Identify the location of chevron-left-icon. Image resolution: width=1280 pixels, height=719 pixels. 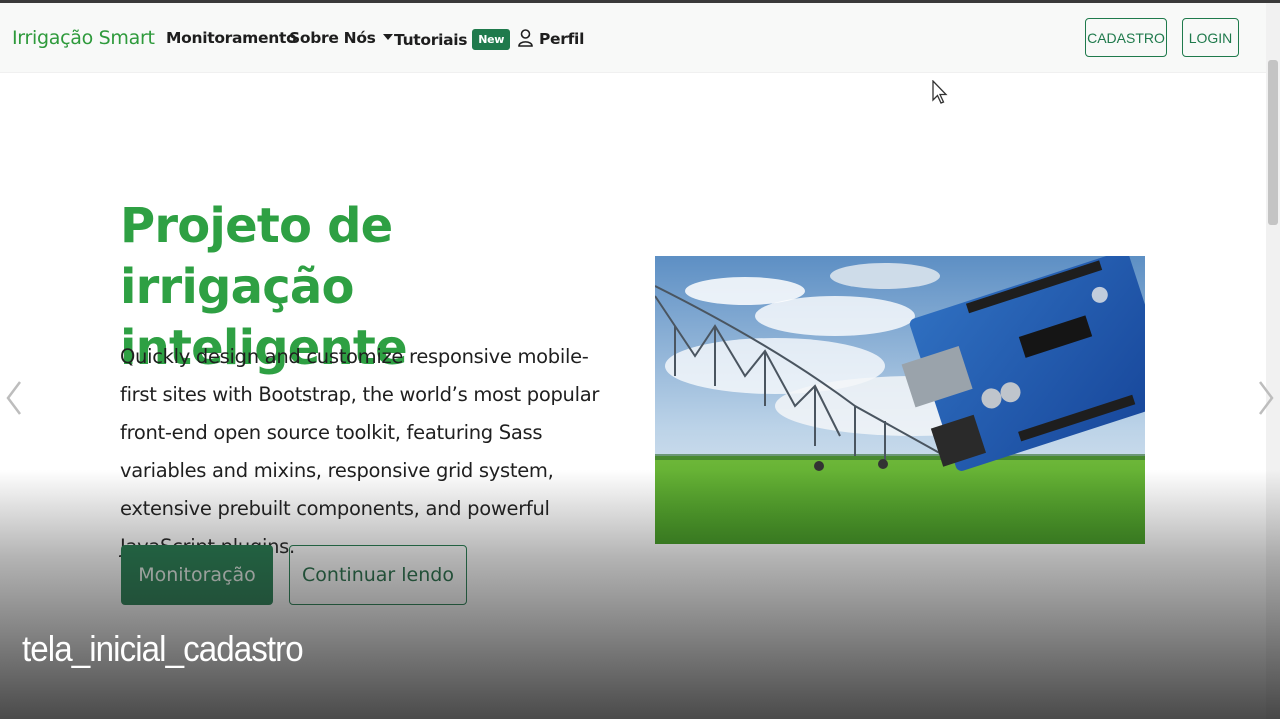
(14, 398).